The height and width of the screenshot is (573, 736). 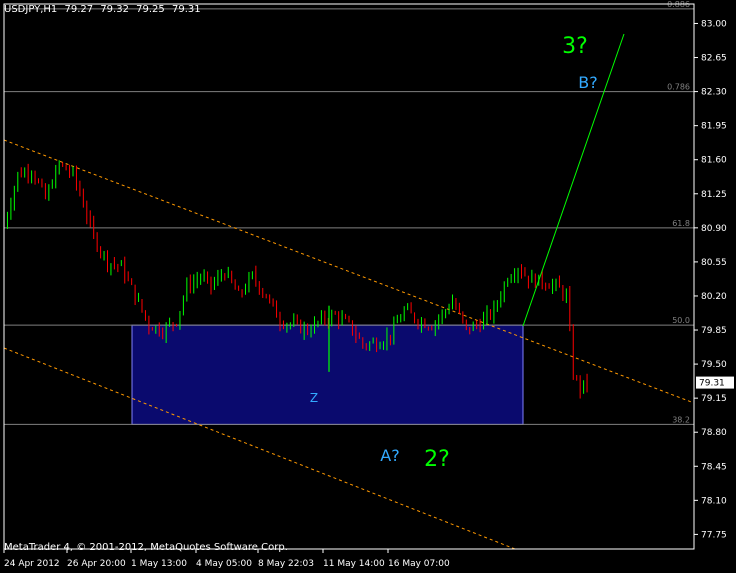 What do you see at coordinates (714, 59) in the screenshot?
I see `y-tick-label: 82.65` at bounding box center [714, 59].